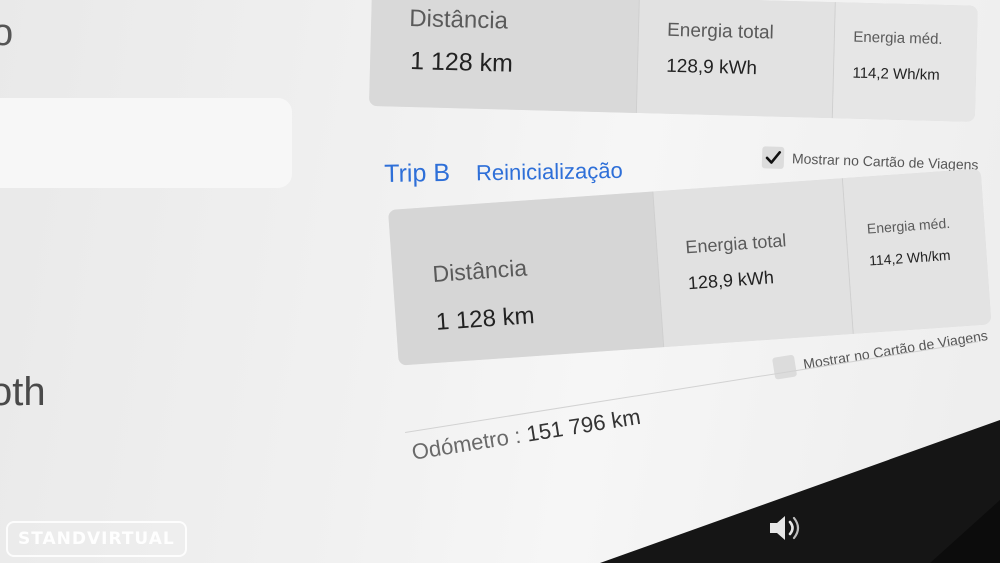 The width and height of the screenshot is (1000, 563). I want to click on trip-a-energy-total-label: Energia total, so click(720, 31).